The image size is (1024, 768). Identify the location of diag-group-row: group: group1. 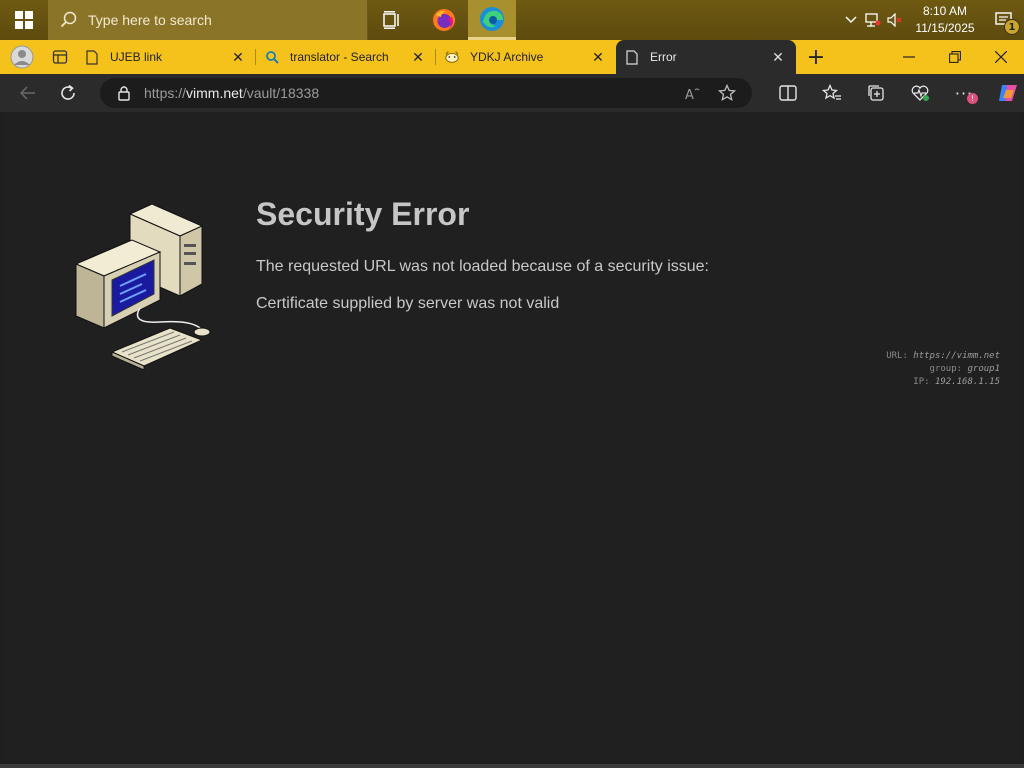
(943, 369).